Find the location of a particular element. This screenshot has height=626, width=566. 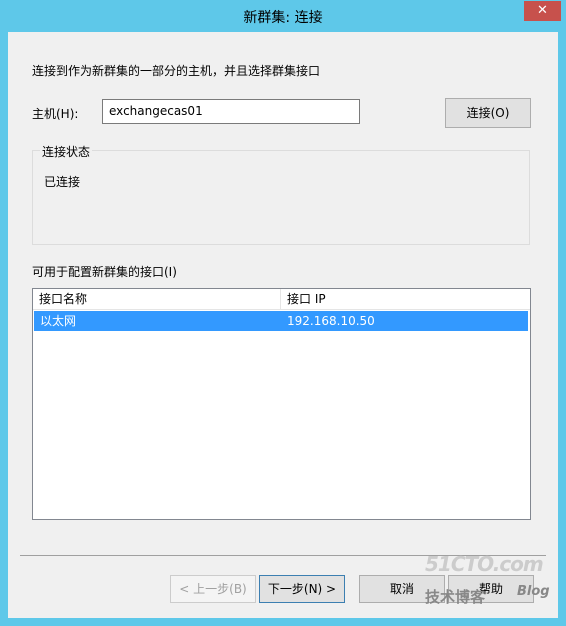

connection-status-title: 连接状态 is located at coordinates (66, 151).